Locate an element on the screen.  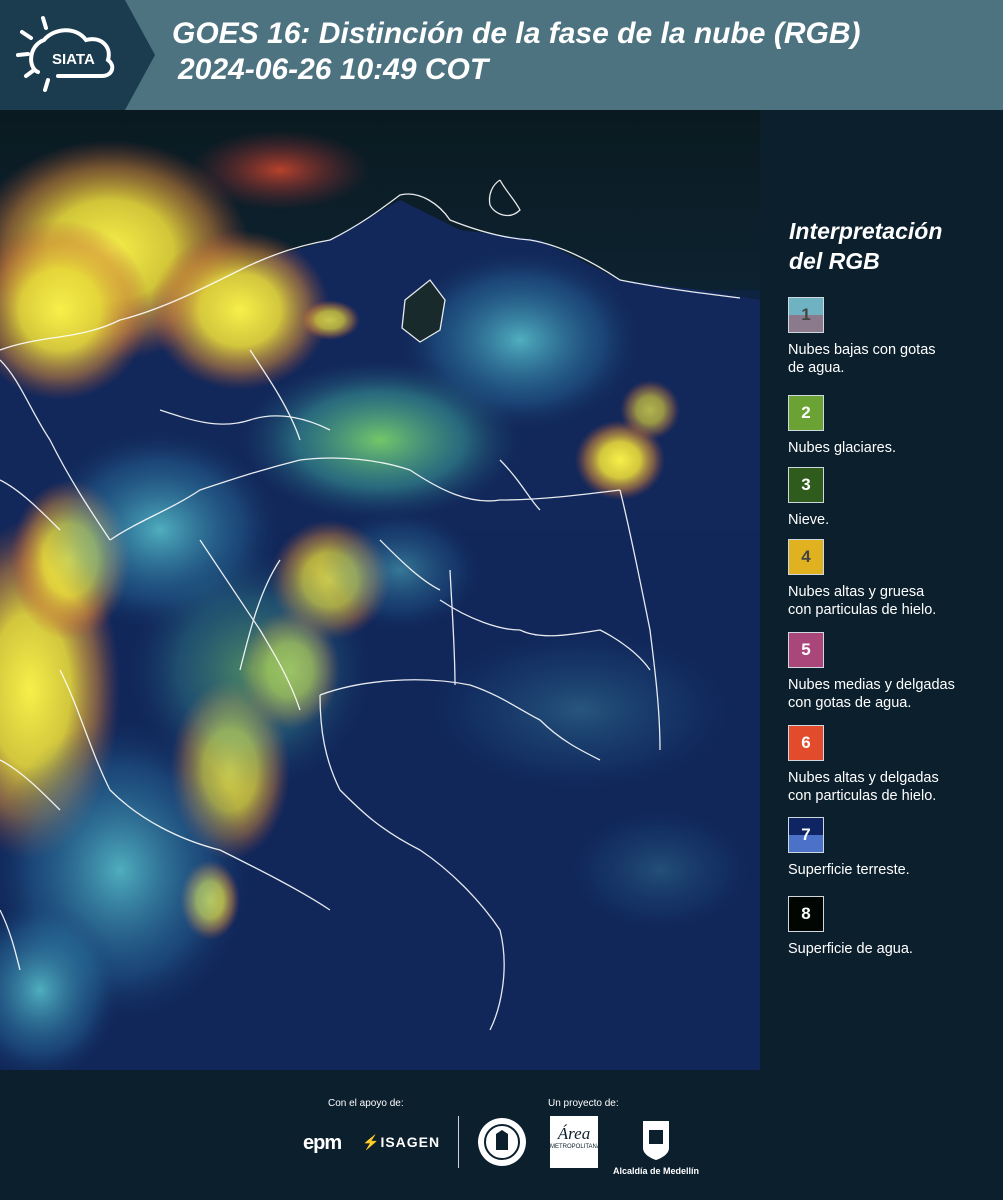
siata-logo-icon: SIATA is located at coordinates (65, 54).